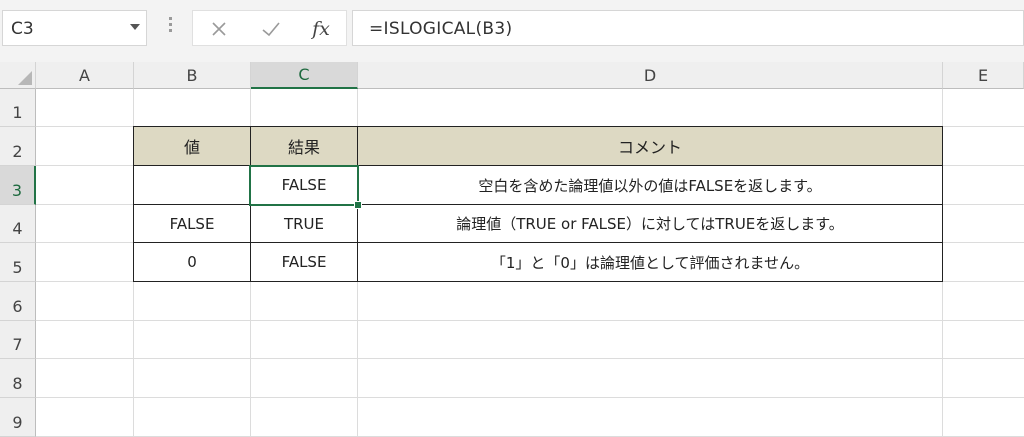  What do you see at coordinates (650, 185) in the screenshot?
I see `cell-d3: 空白を含めた論理値以外の値はFALSEを返します。` at bounding box center [650, 185].